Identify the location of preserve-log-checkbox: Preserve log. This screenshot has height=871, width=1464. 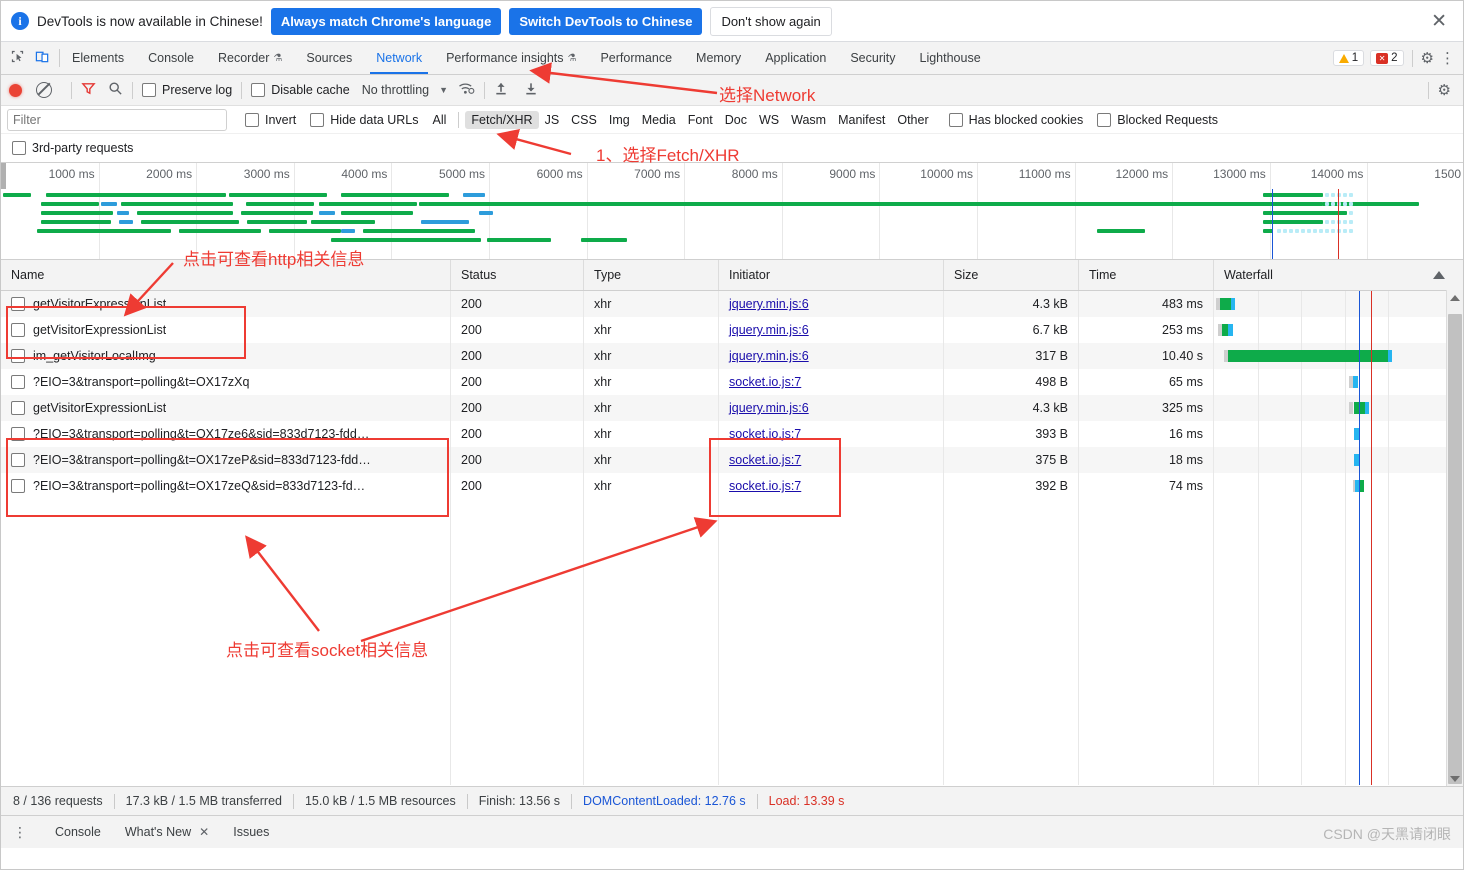
(187, 90).